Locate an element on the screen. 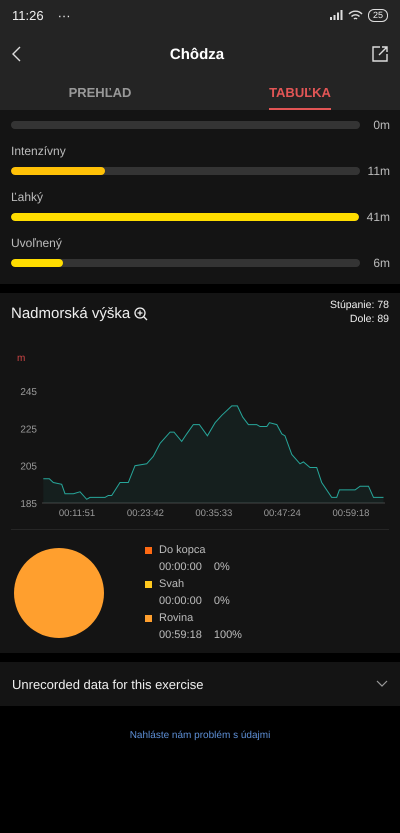 The height and width of the screenshot is (833, 400). x-tick-label: 00:47:24 is located at coordinates (282, 513).